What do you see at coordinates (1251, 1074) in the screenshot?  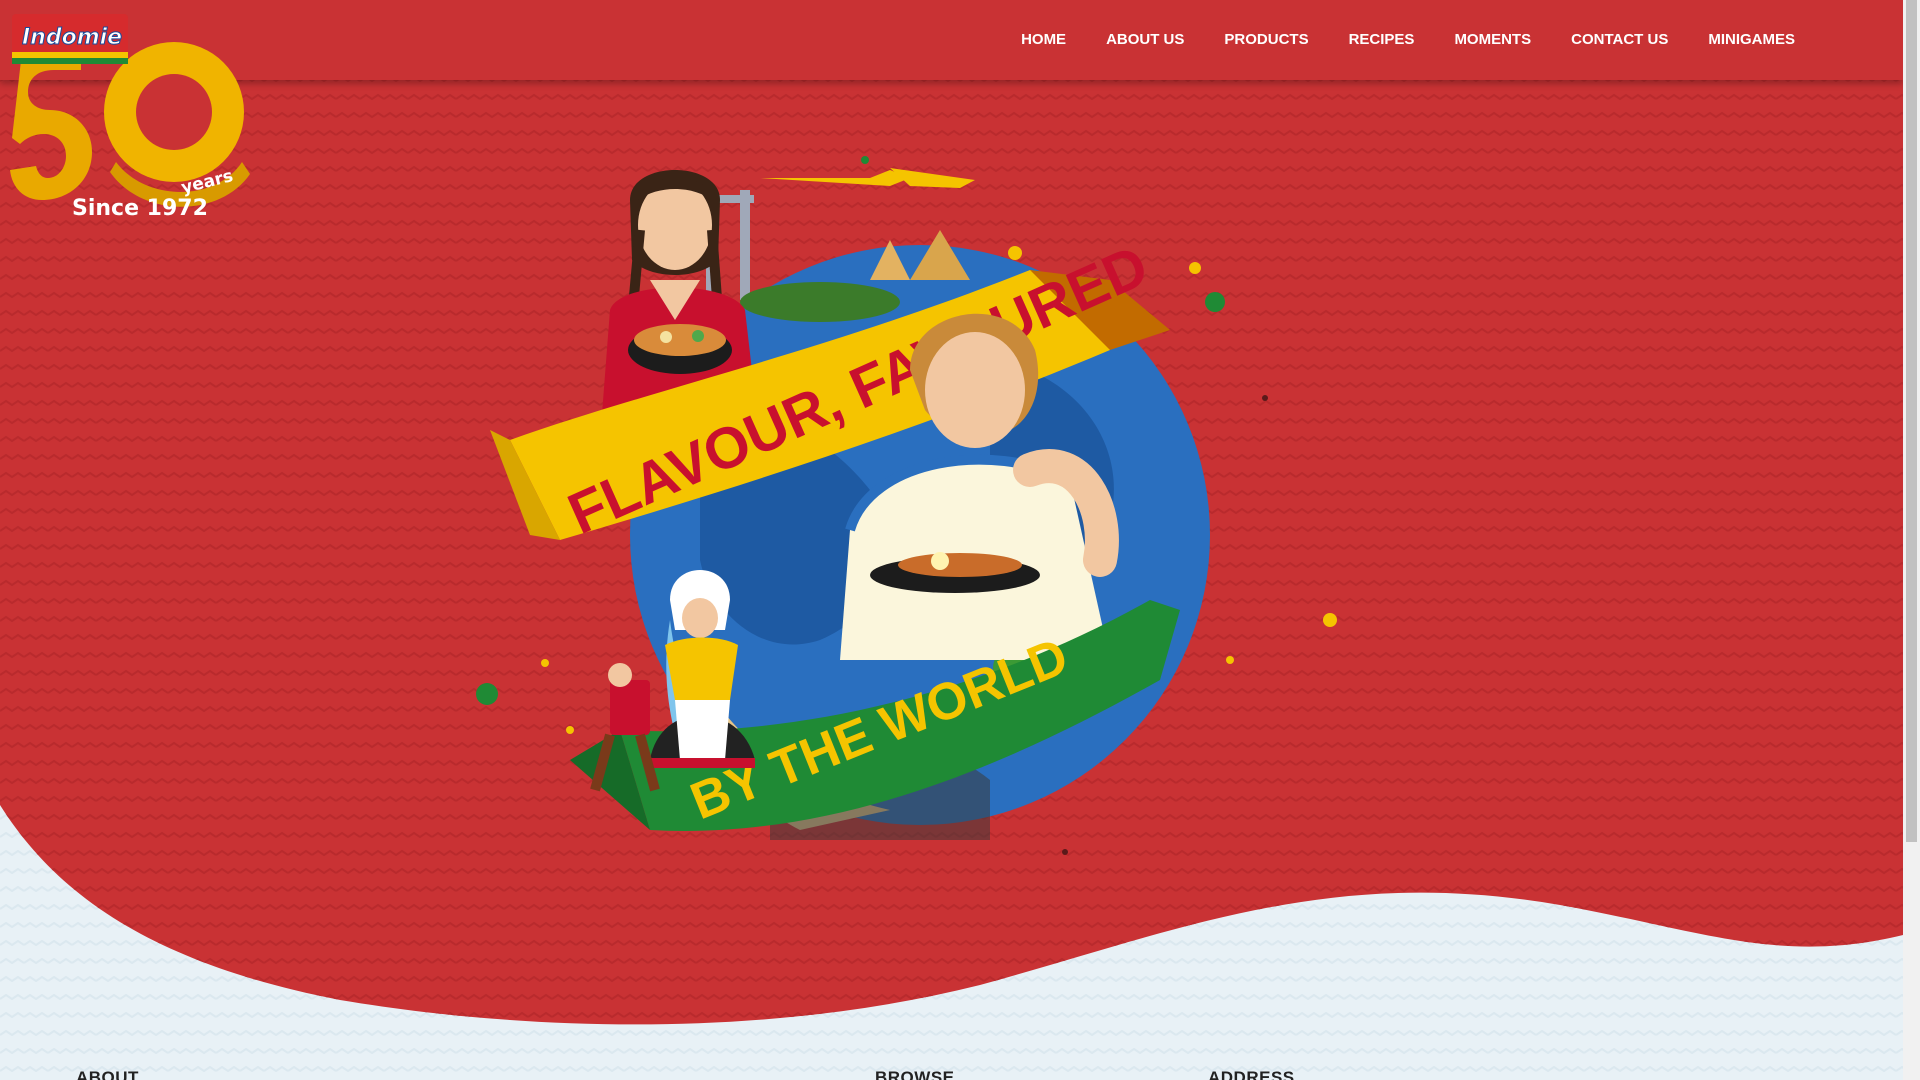 I see `footer-address-heading: ADDRESS` at bounding box center [1251, 1074].